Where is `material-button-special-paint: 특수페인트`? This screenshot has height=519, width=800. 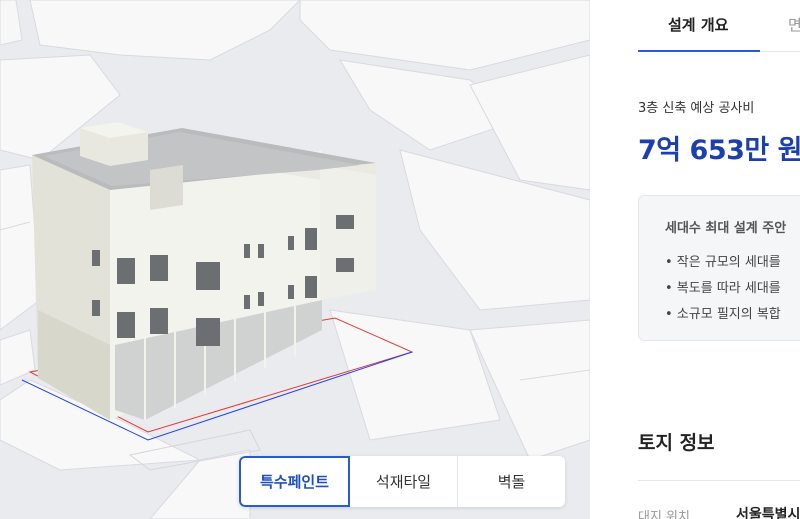
material-button-special-paint: 특수페인트 is located at coordinates (294, 481).